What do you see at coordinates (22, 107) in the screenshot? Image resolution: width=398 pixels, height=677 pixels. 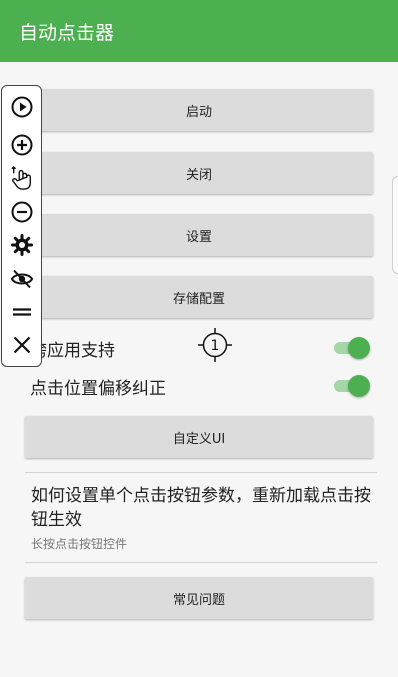 I see `play-icon` at bounding box center [22, 107].